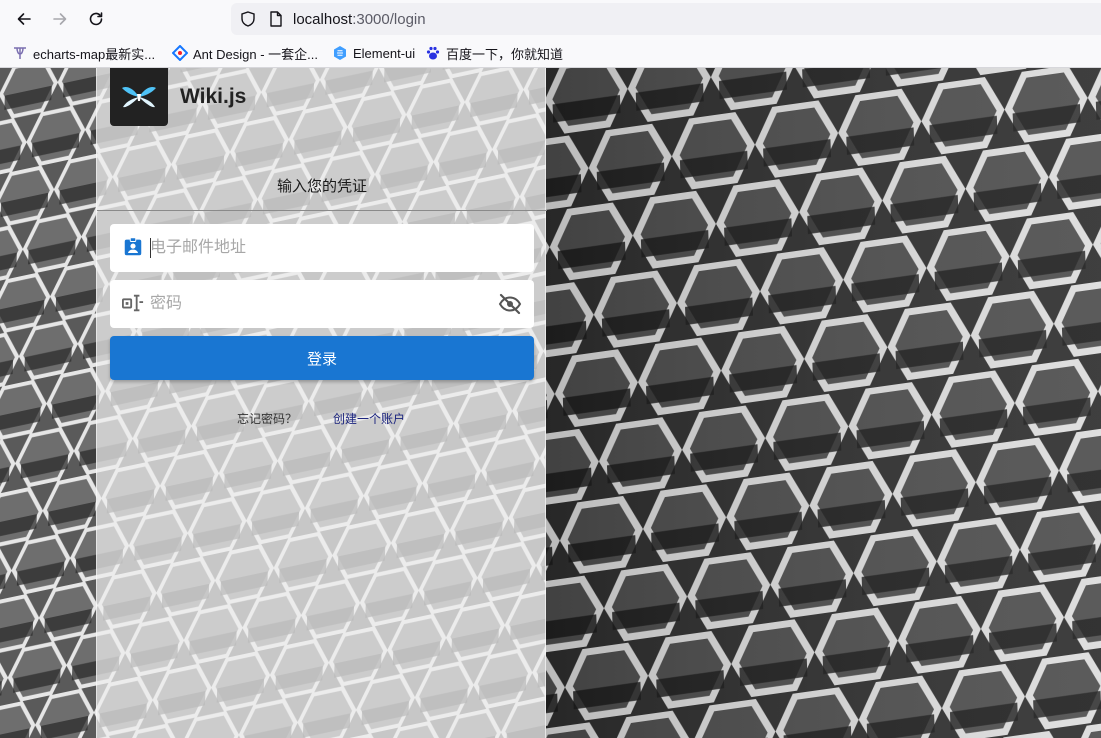 Image resolution: width=1101 pixels, height=738 pixels. What do you see at coordinates (340, 53) in the screenshot?
I see `element-ui-icon` at bounding box center [340, 53].